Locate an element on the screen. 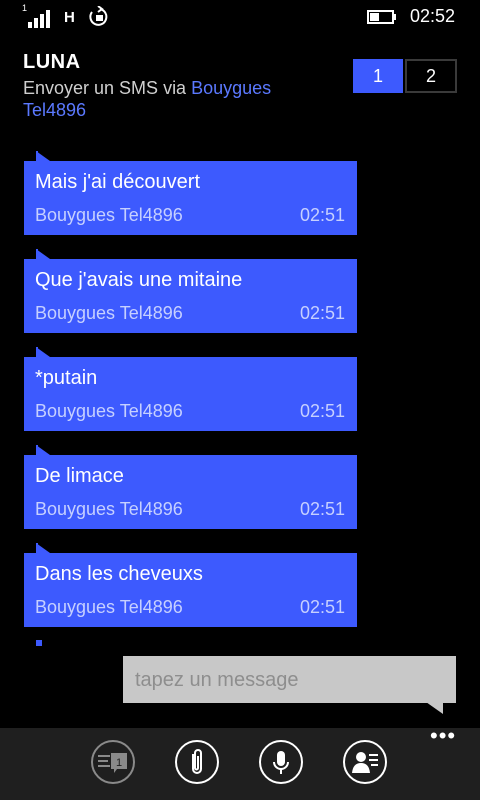 This screenshot has width=480, height=800. status-bar: 1 H 02:52 is located at coordinates (240, 17).